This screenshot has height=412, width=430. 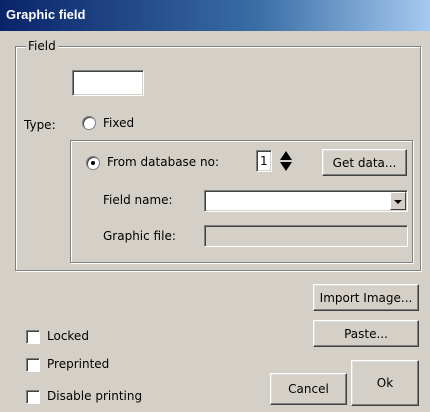 What do you see at coordinates (308, 389) in the screenshot?
I see `cancel-button: Cancel` at bounding box center [308, 389].